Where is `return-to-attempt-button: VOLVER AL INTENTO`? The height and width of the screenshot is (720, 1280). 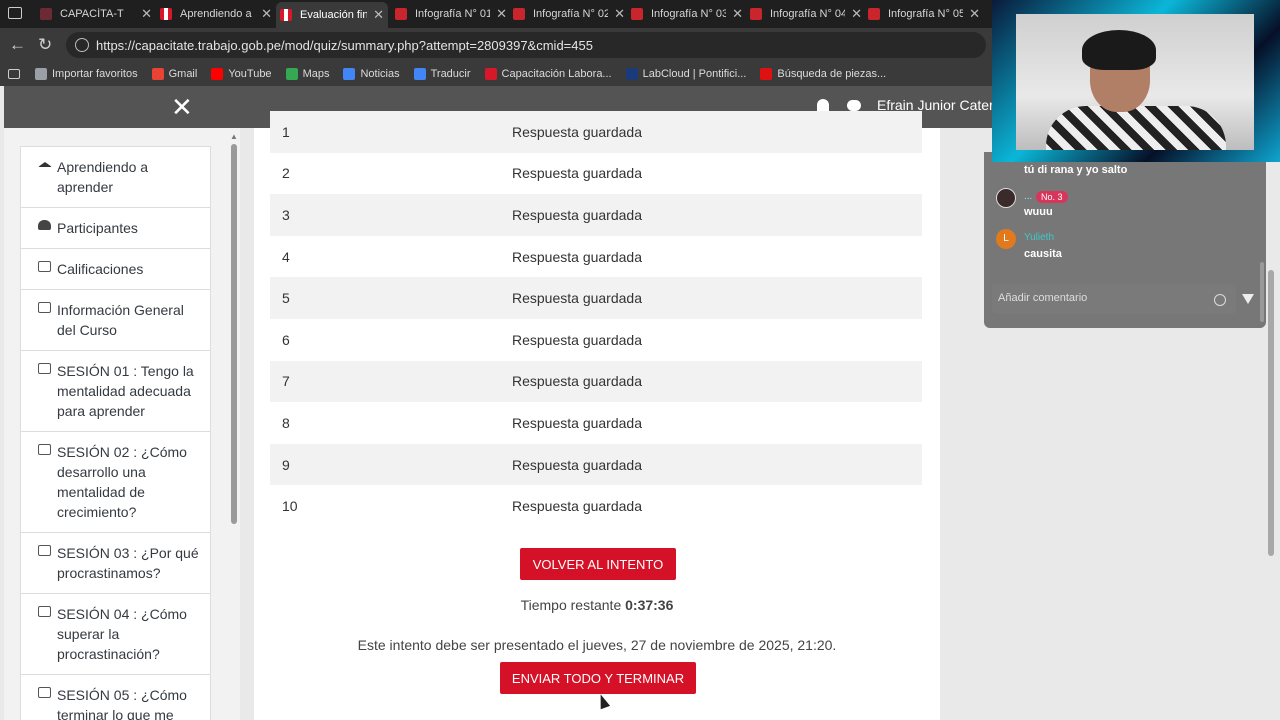
return-to-attempt-button: VOLVER AL INTENTO is located at coordinates (598, 564).